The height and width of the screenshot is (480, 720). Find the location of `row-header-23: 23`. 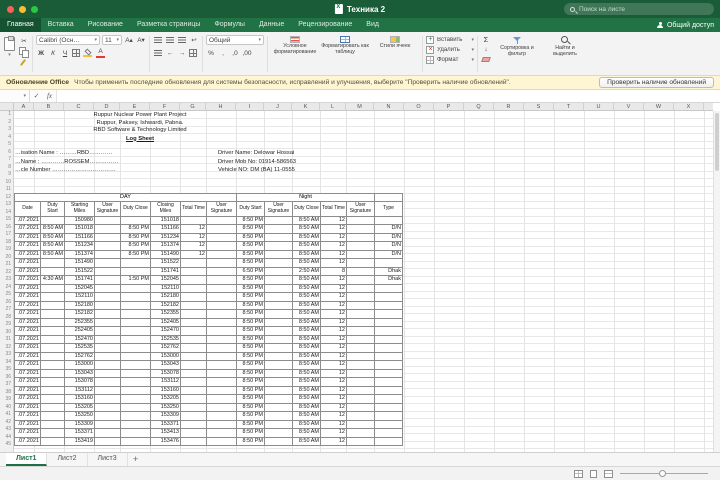

row-header-23: 23 is located at coordinates (6, 280).